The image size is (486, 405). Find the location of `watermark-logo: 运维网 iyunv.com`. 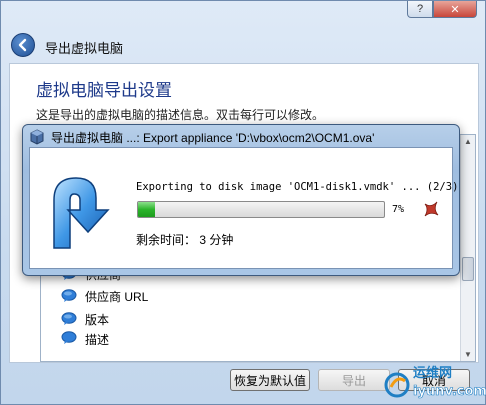

watermark-logo: 运维网 iyunv.com is located at coordinates (435, 382).